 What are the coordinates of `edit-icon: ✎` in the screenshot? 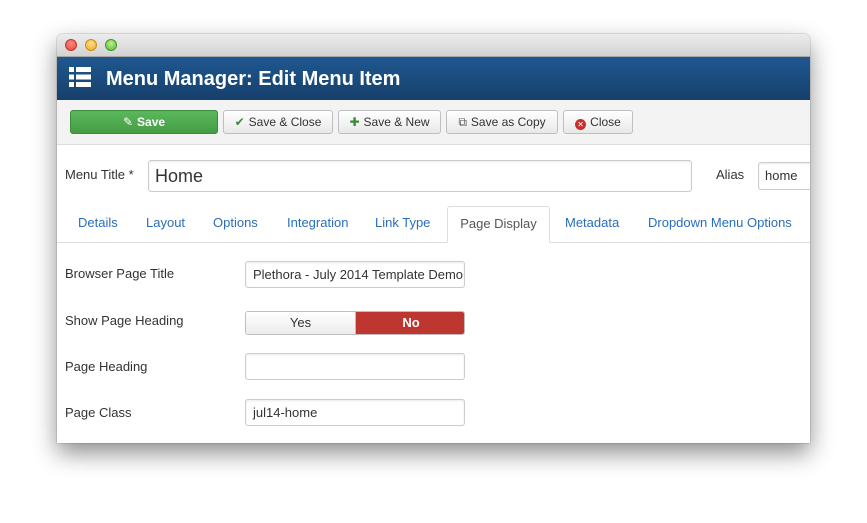 It's located at (128, 122).